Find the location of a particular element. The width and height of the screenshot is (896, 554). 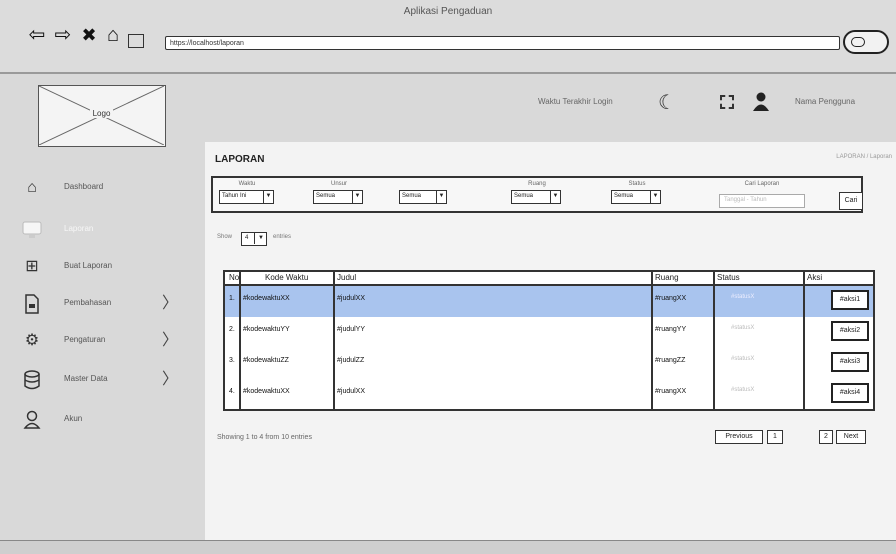

column-header-kode: Kode Waktu is located at coordinates (287, 277).